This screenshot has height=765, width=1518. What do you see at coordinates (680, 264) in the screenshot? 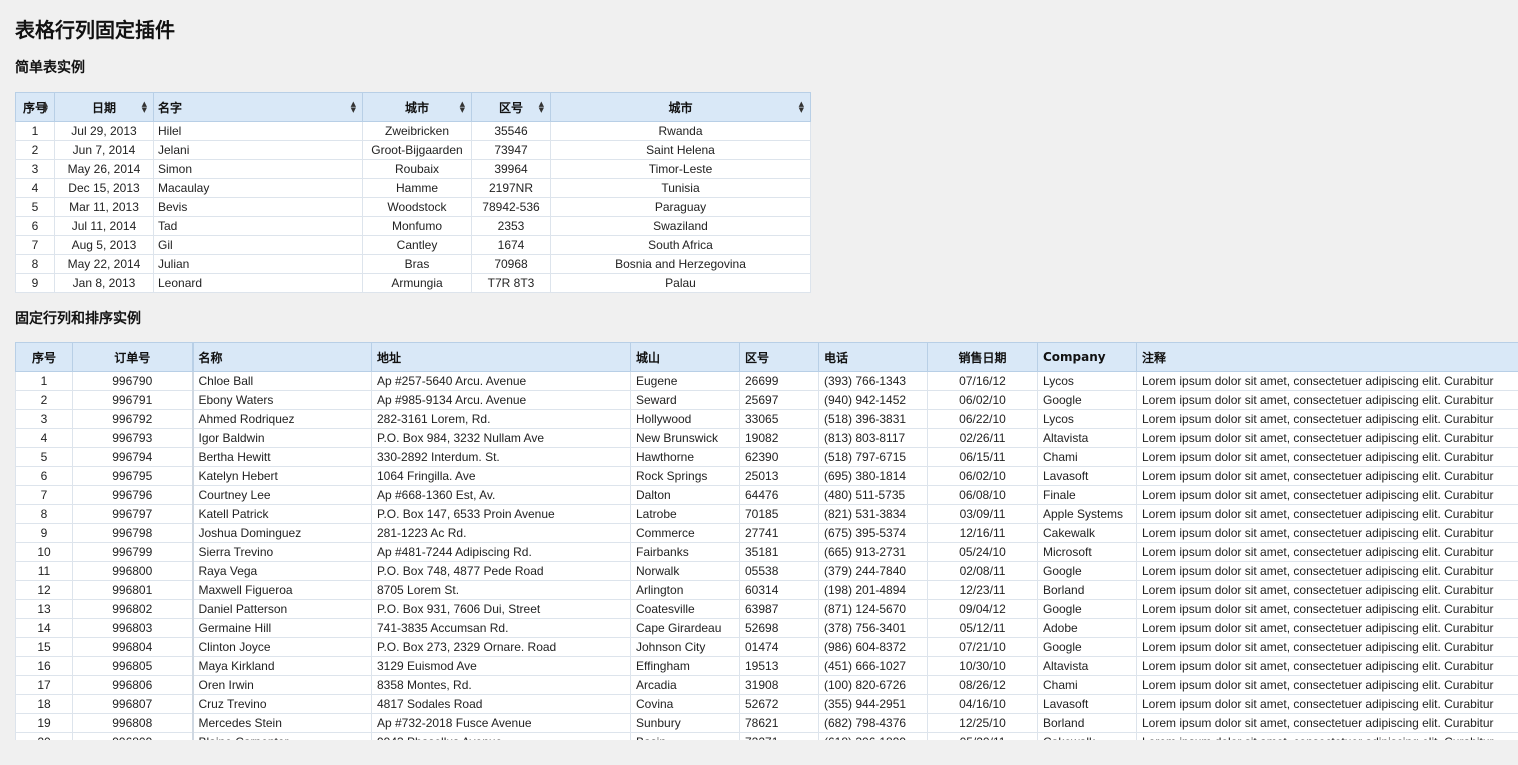
I see `table-cell: Bosnia and Herzegovina` at bounding box center [680, 264].